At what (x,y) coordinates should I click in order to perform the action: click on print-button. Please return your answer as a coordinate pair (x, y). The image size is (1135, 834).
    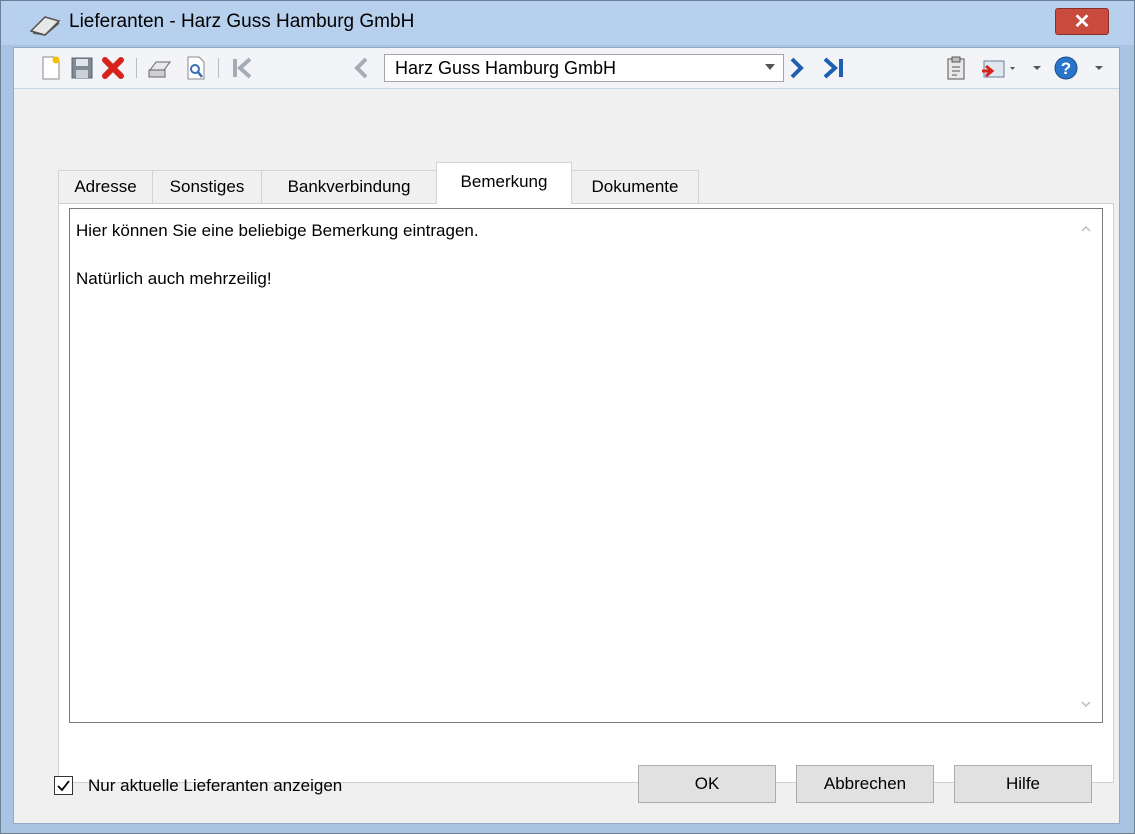
    Looking at the image, I should click on (160, 68).